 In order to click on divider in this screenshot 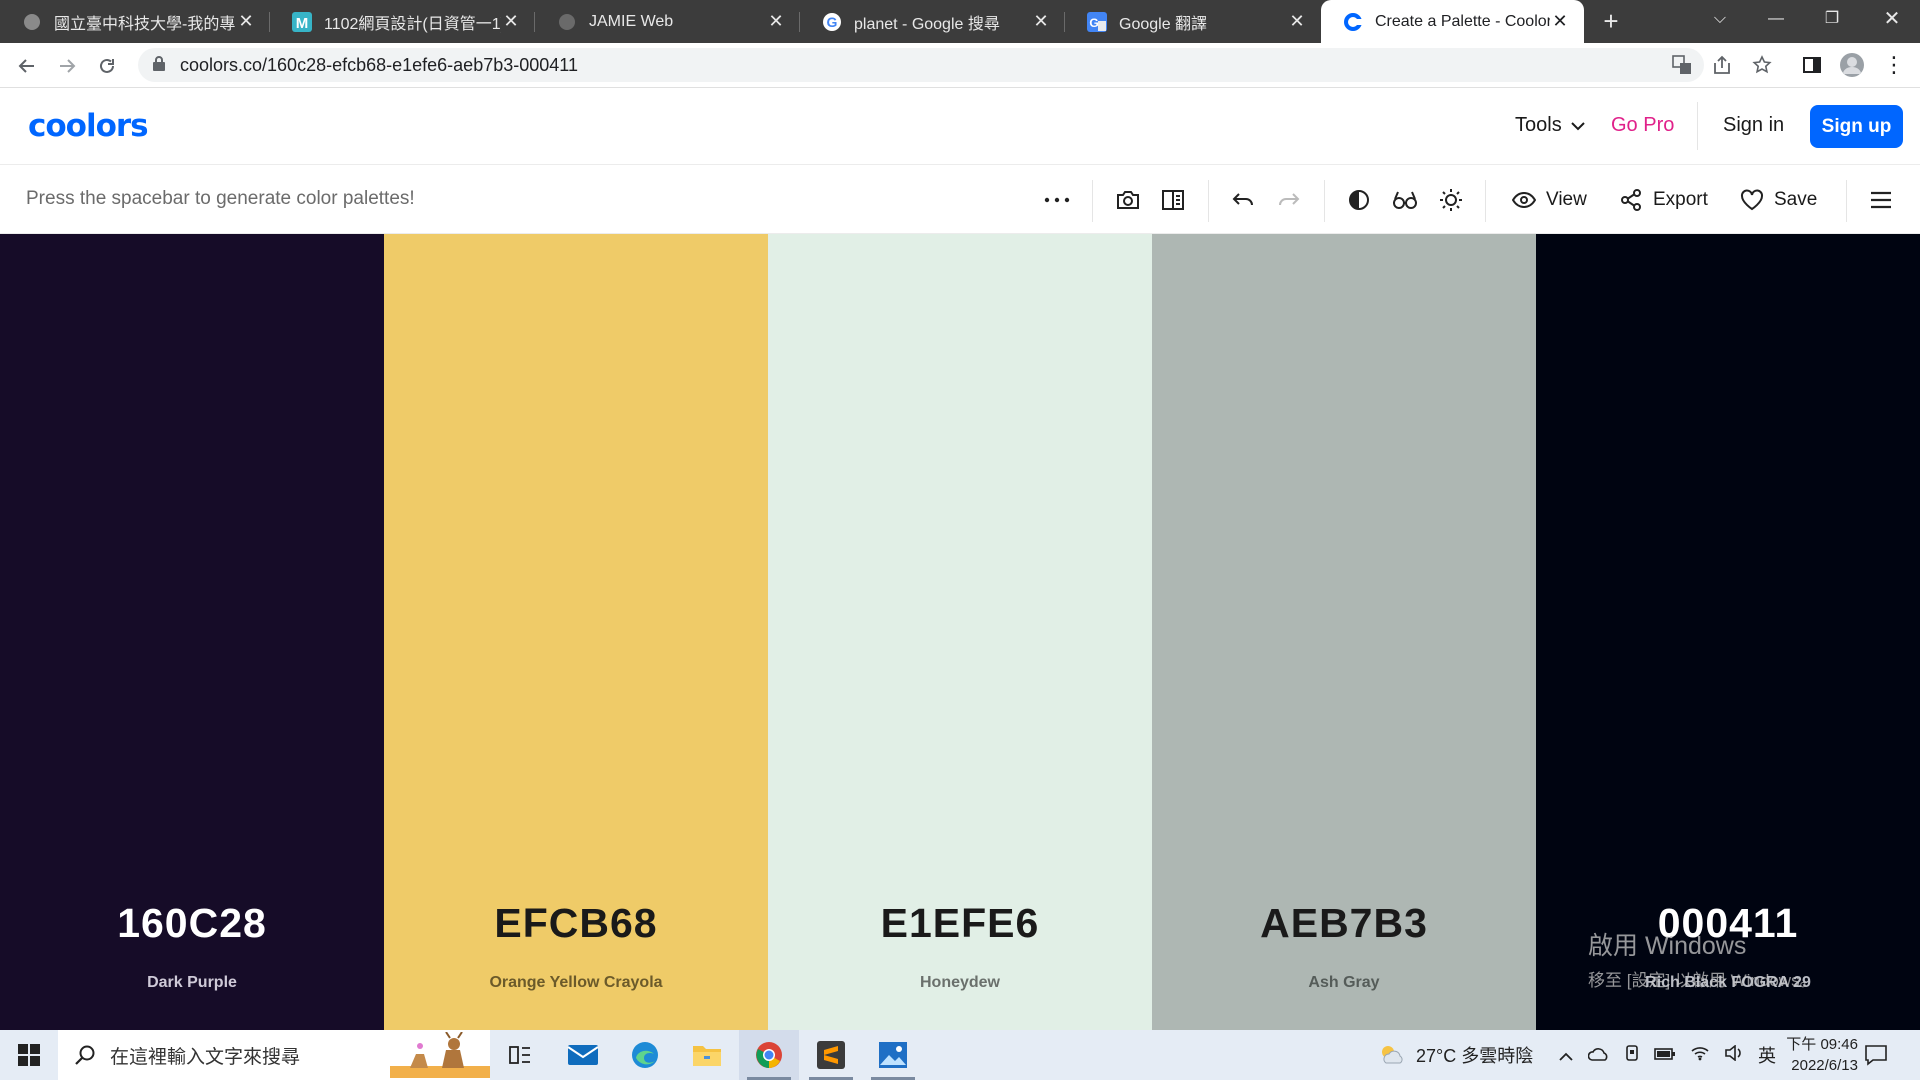, I will do `click(1697, 126)`.